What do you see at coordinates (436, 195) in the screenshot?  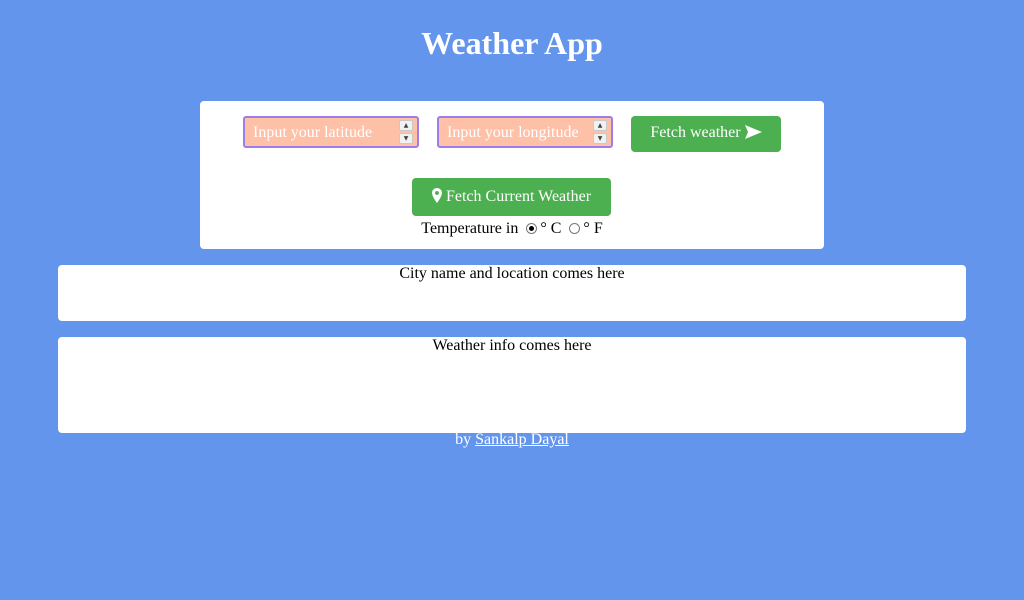 I see `map-marker-icon` at bounding box center [436, 195].